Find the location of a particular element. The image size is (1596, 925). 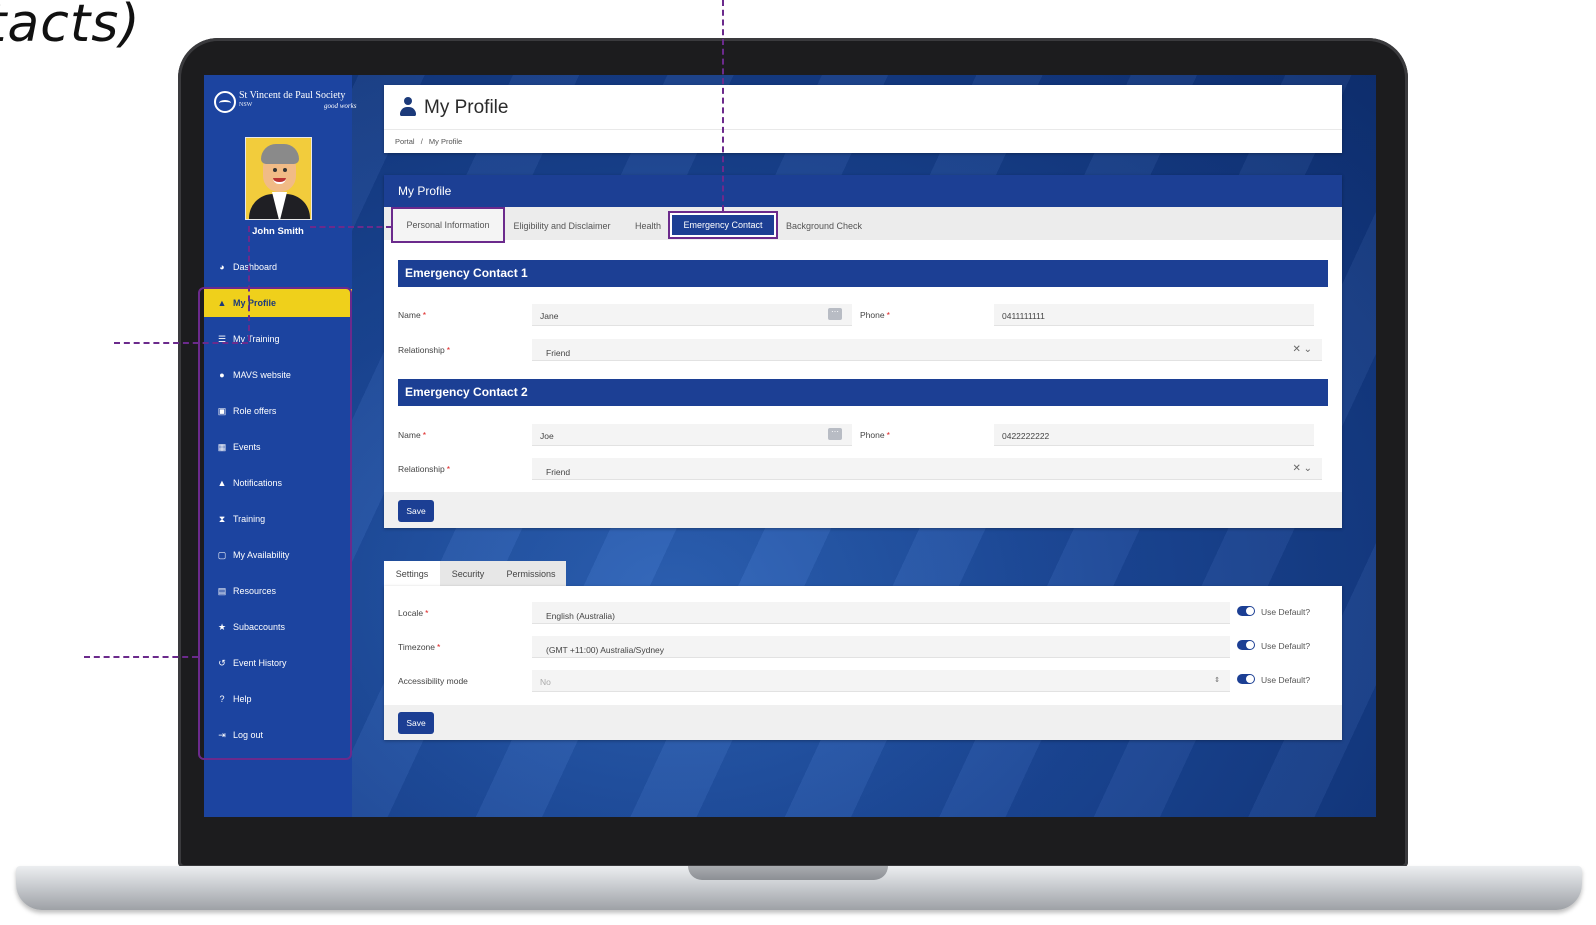

page-header: My Profile Portal / My Profile is located at coordinates (863, 119).